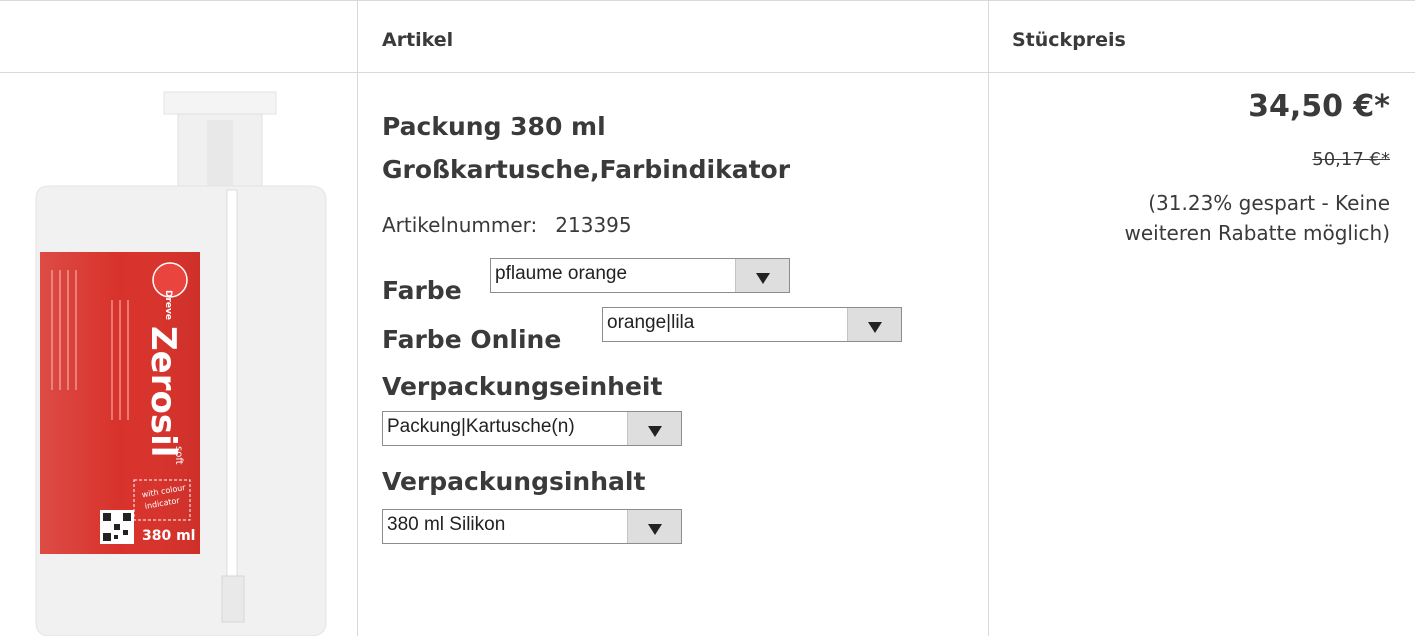 The width and height of the screenshot is (1415, 636). What do you see at coordinates (514, 481) in the screenshot?
I see `option-label-verpackungsinhalt: Verpackungsinhalt` at bounding box center [514, 481].